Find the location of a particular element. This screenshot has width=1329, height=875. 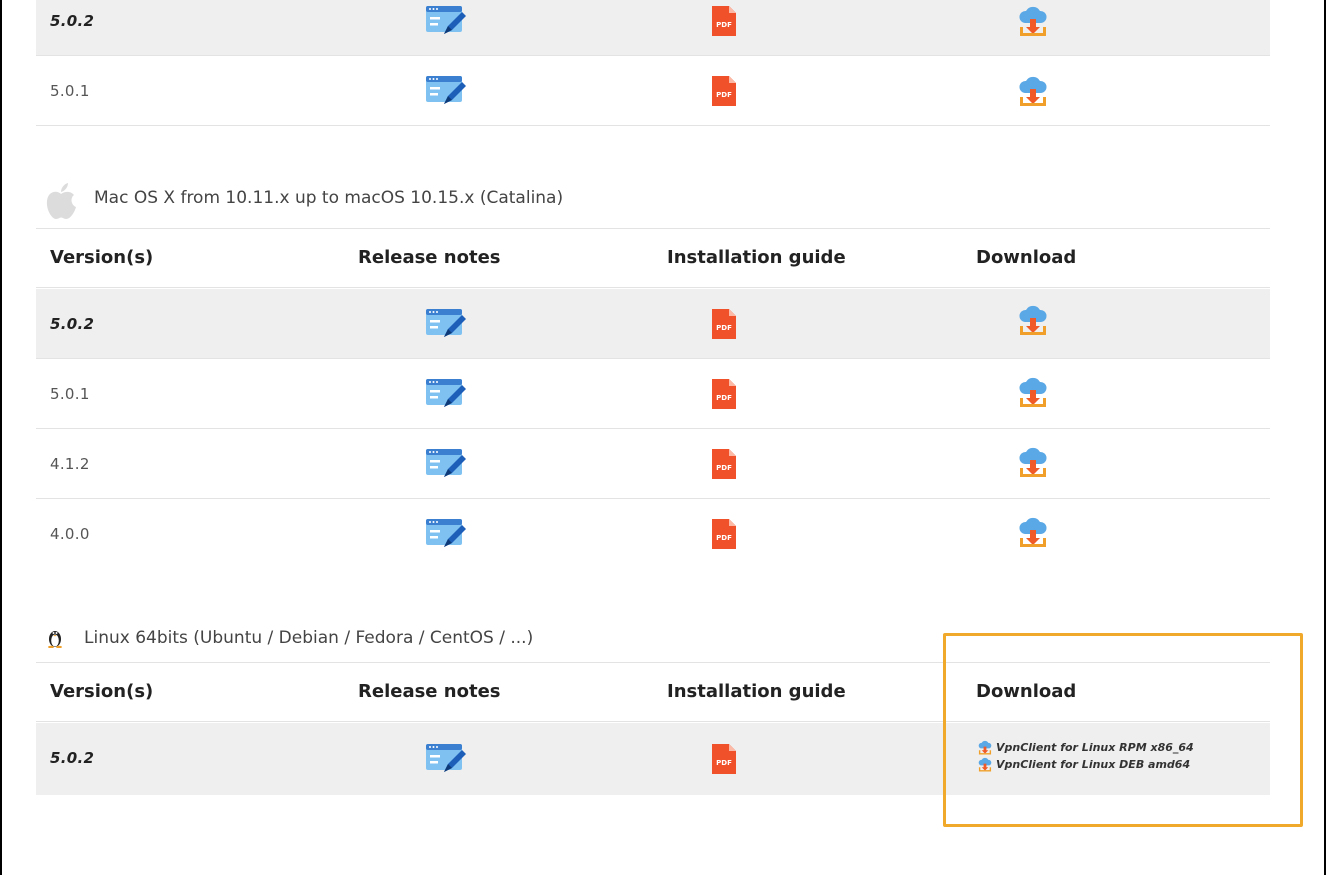

table-row: 4.0.0 is located at coordinates (653, 534).